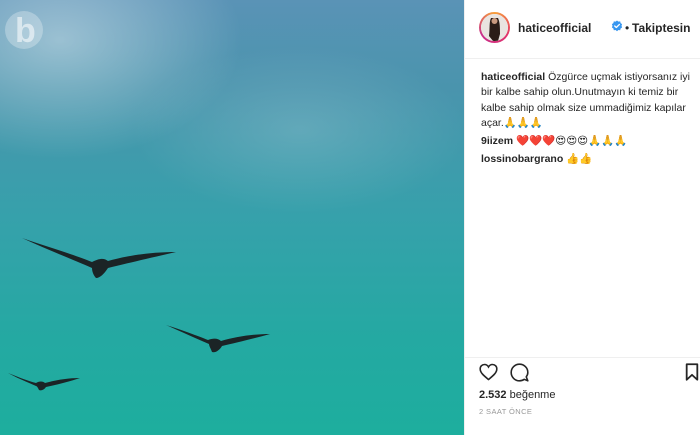  Describe the element at coordinates (505, 411) in the screenshot. I see `post-timestamp: 2 SAAT ÖNCE` at that location.